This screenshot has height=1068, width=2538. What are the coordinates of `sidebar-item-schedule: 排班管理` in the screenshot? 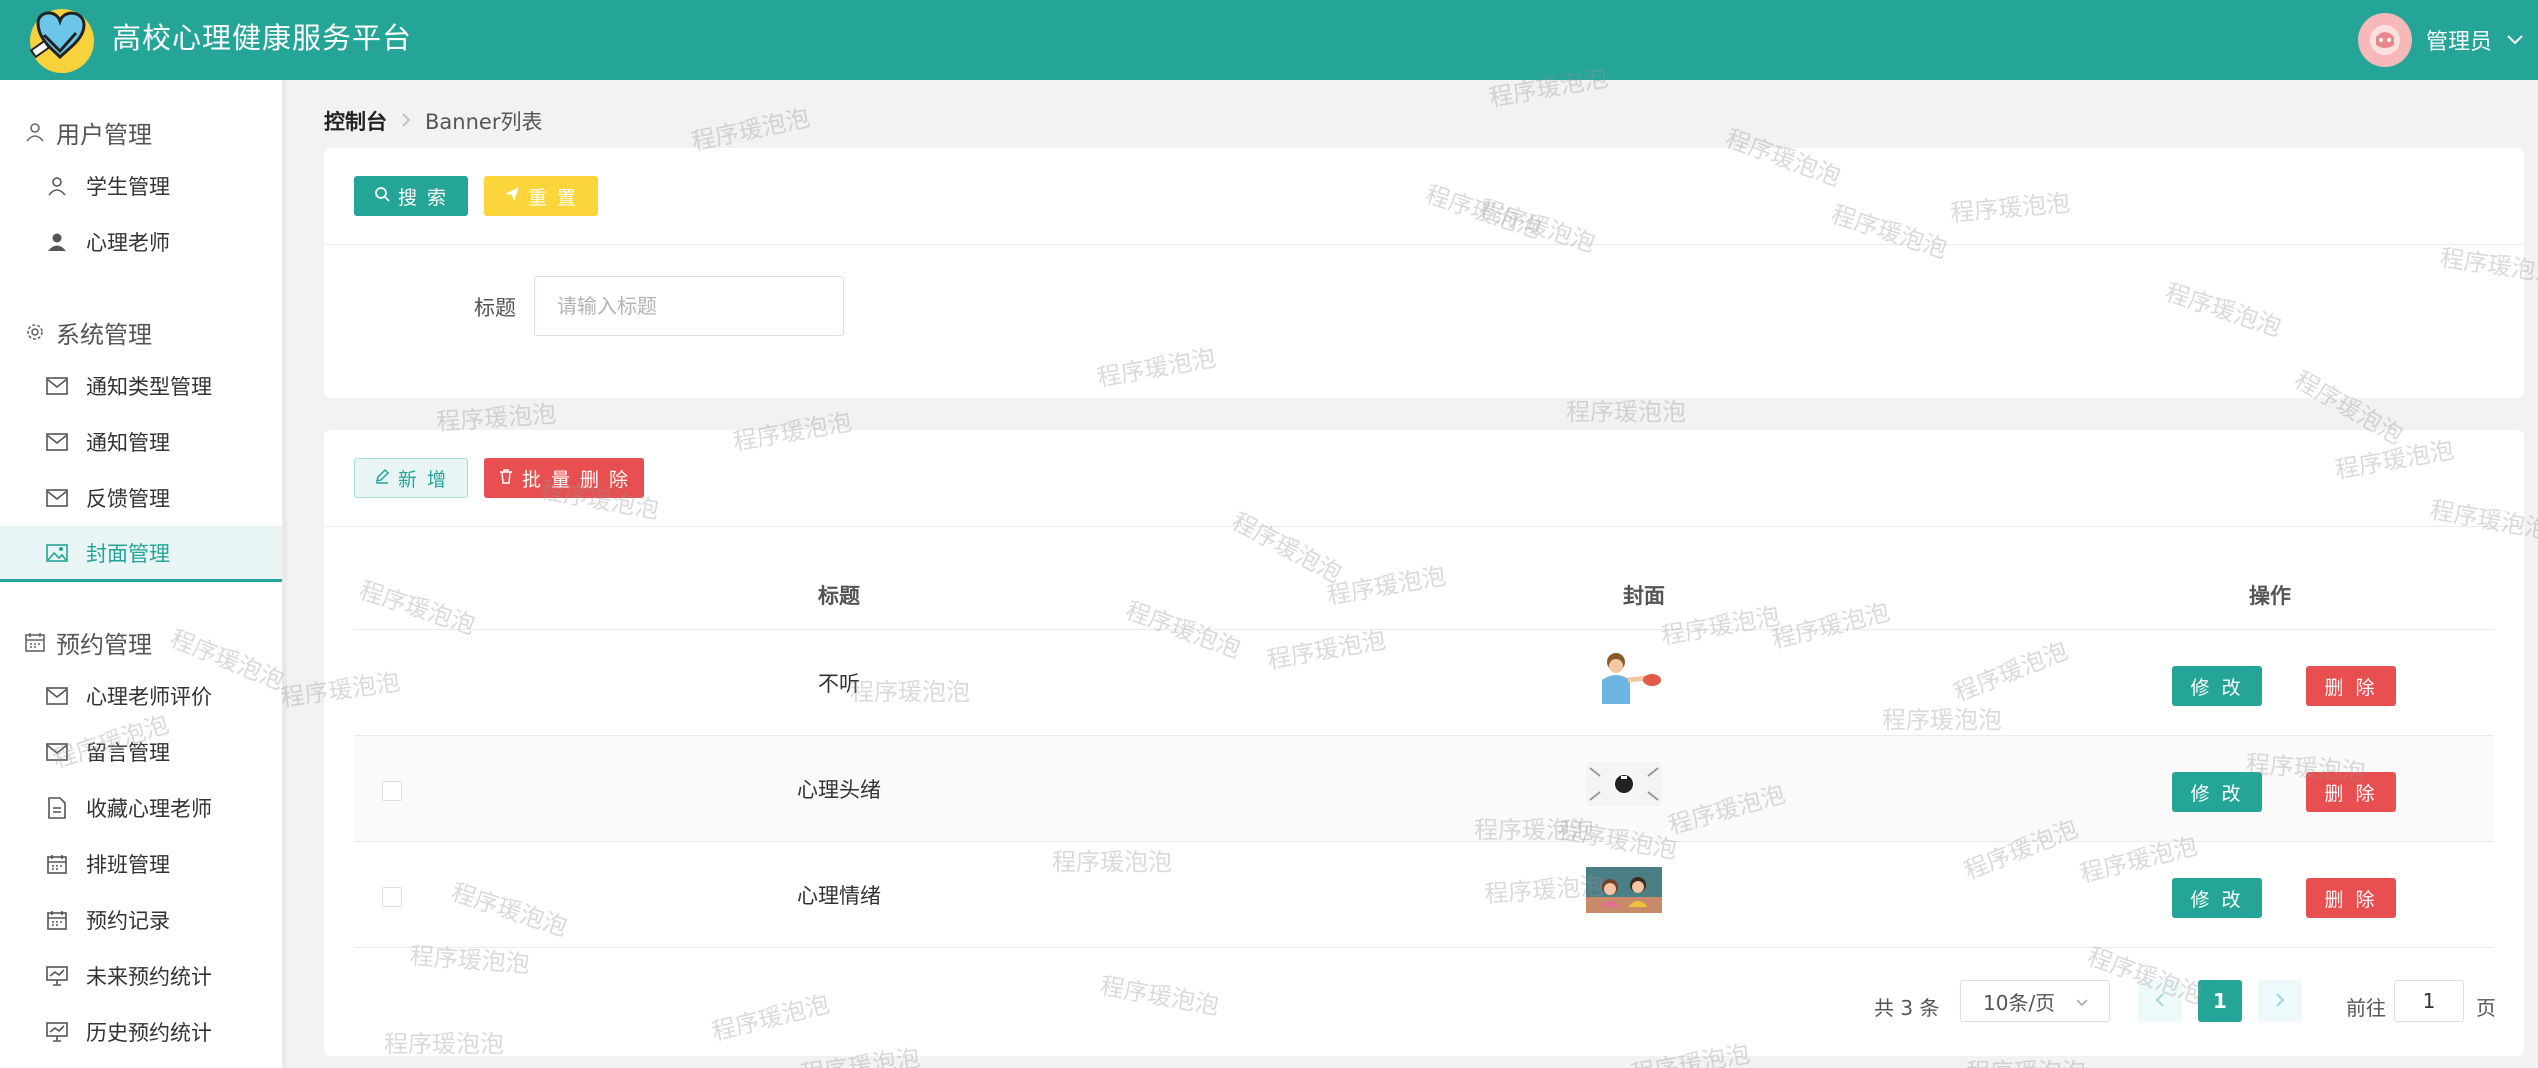 It's located at (142, 864).